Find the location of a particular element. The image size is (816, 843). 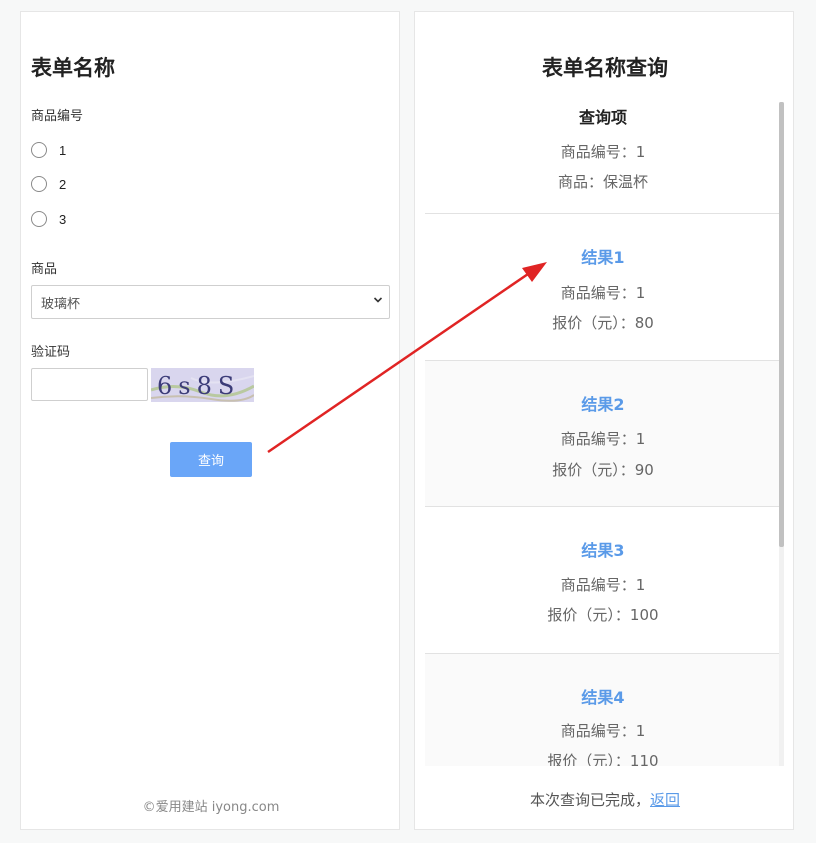

result-price: 报价（元）：100 is located at coordinates (603, 615).